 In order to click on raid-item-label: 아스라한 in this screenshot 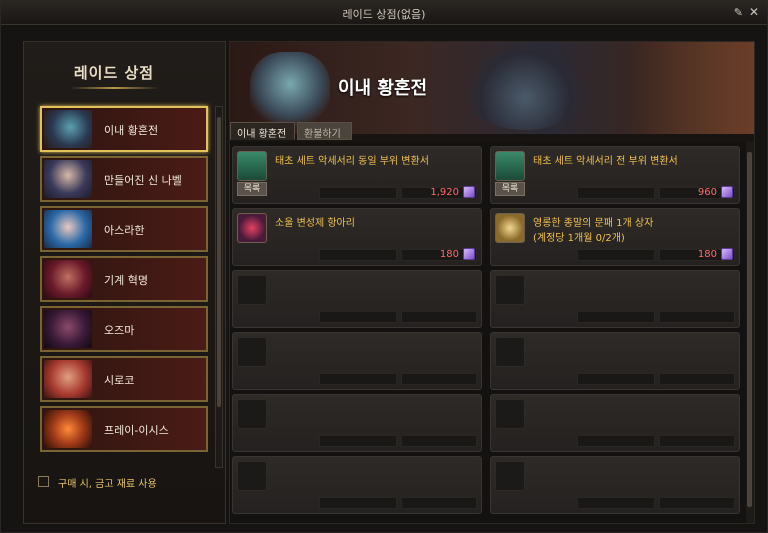, I will do `click(124, 230)`.